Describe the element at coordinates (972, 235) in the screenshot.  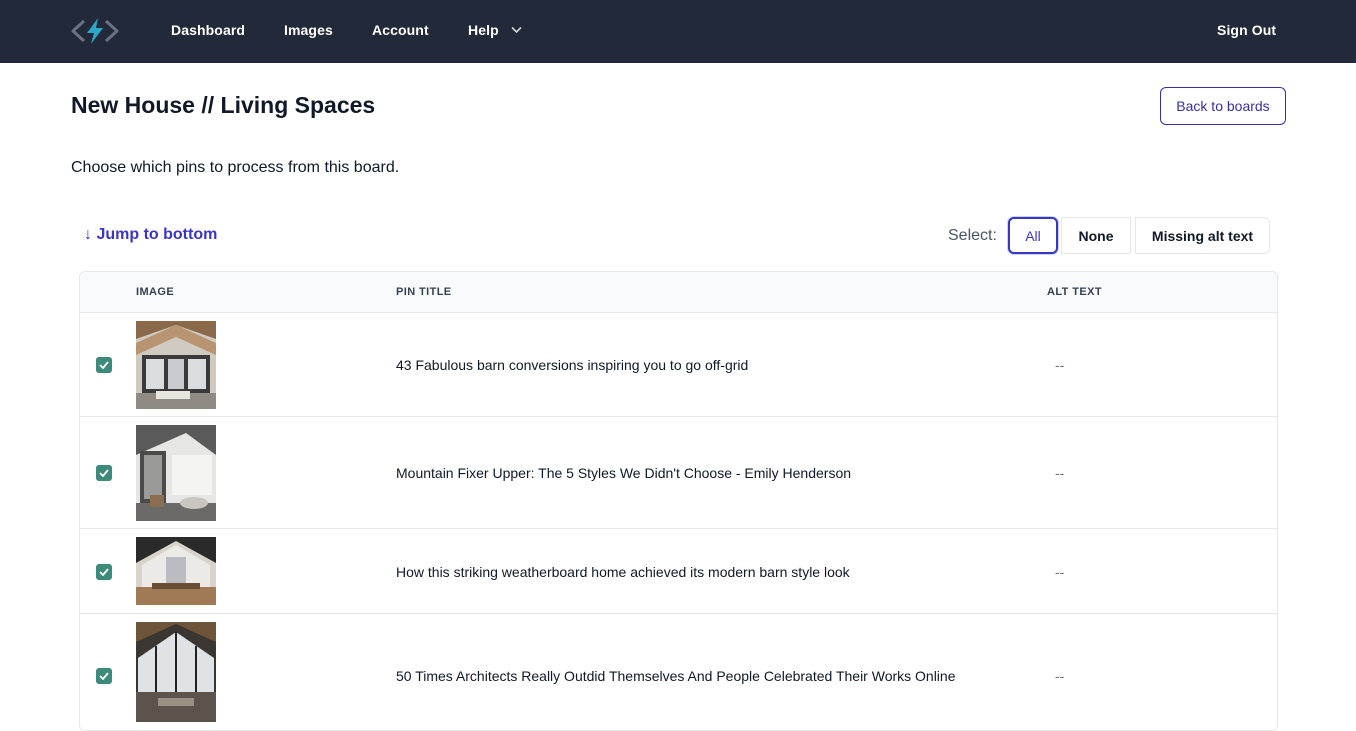
I see `select-label: Select:` at that location.